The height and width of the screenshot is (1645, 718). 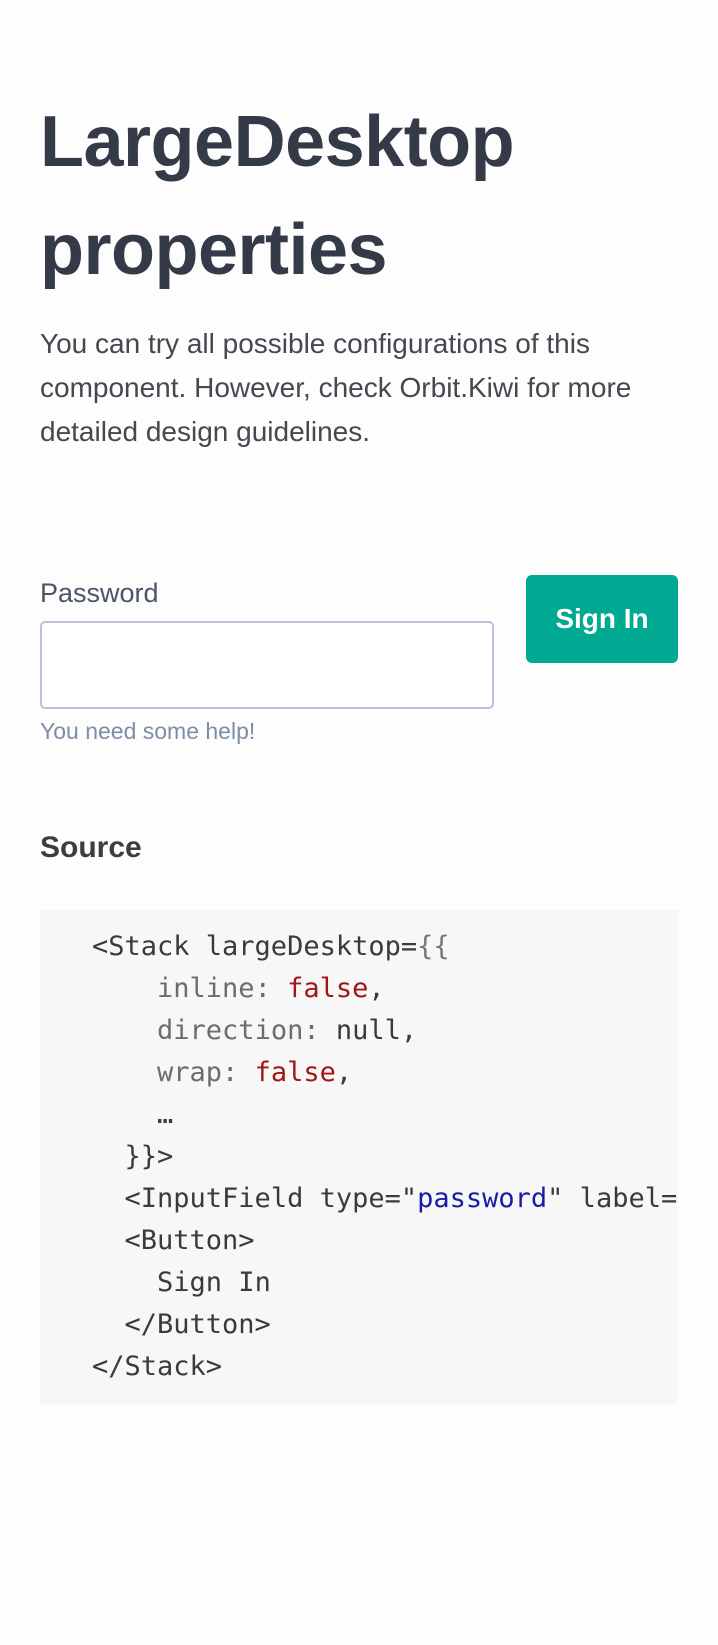 What do you see at coordinates (602, 619) in the screenshot?
I see `sign-in-button: Sign In` at bounding box center [602, 619].